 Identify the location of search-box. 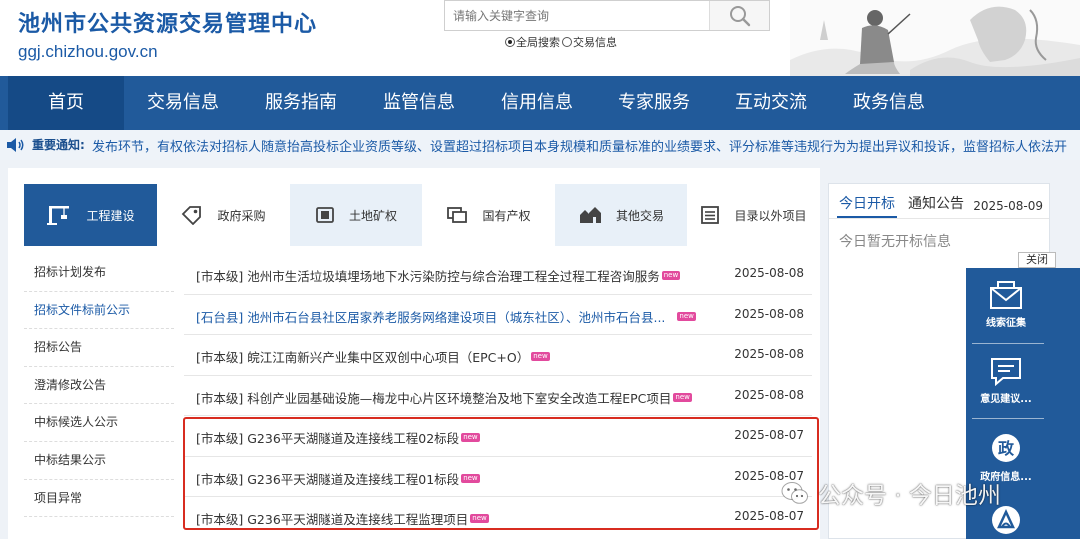
(607, 15).